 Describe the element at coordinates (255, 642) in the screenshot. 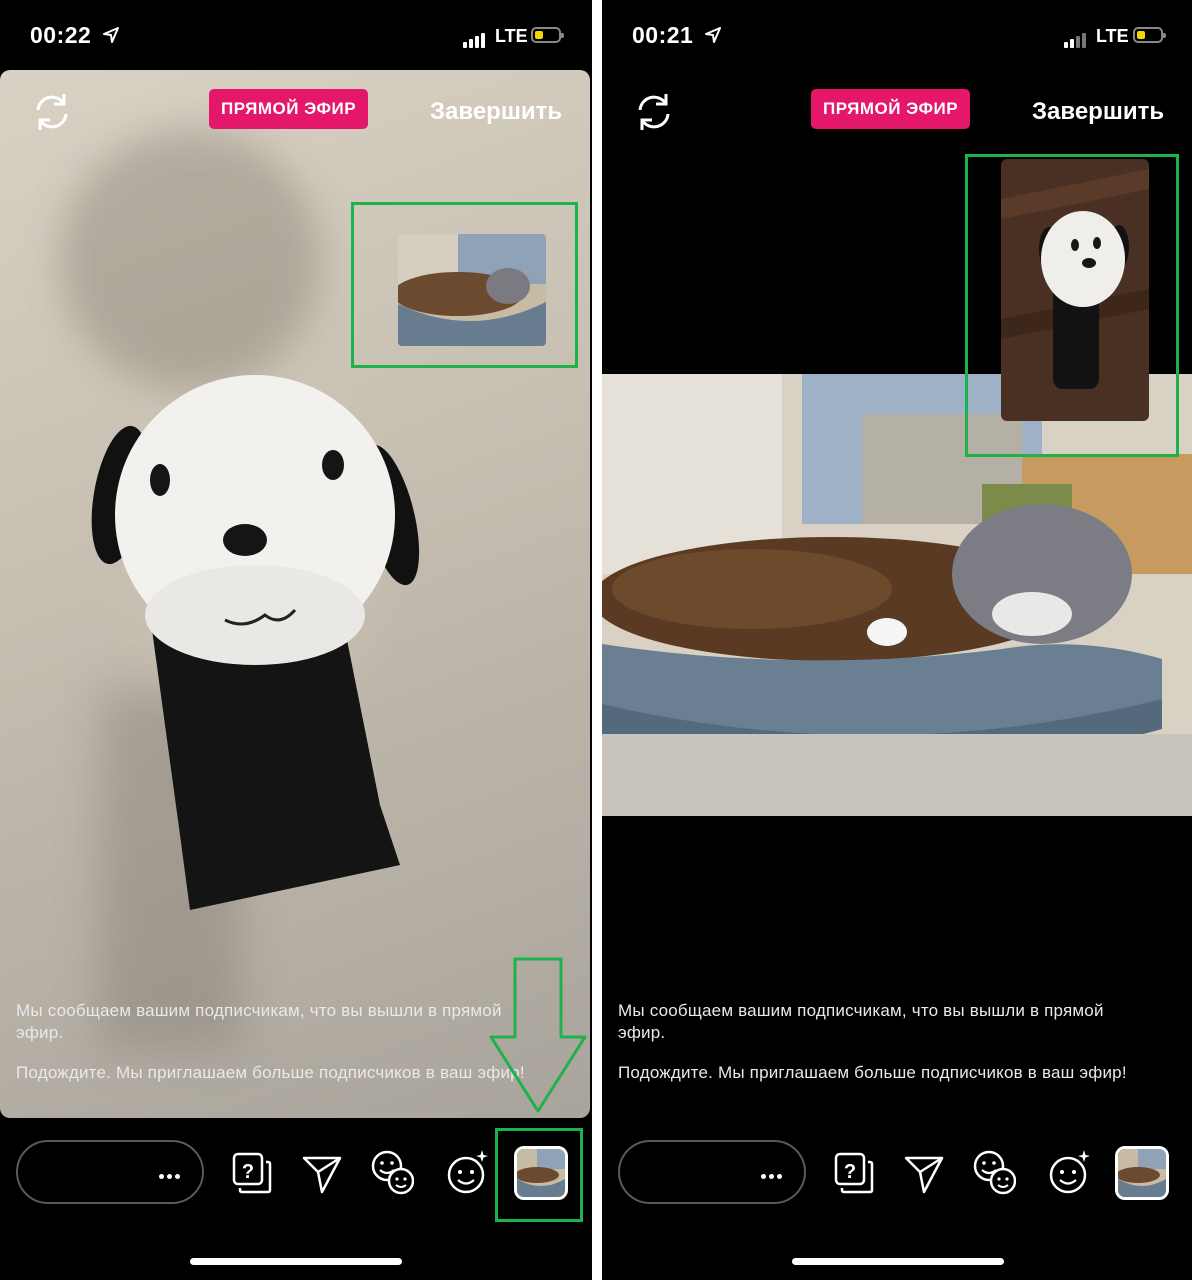

I see `toy-dog-image` at that location.